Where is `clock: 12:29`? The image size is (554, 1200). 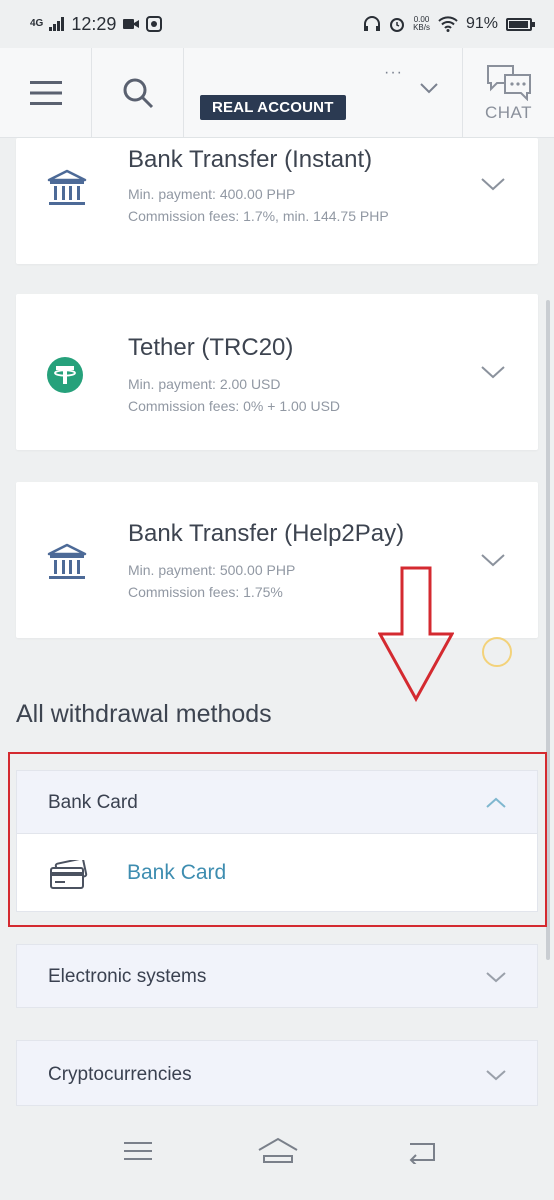 clock: 12:29 is located at coordinates (94, 23).